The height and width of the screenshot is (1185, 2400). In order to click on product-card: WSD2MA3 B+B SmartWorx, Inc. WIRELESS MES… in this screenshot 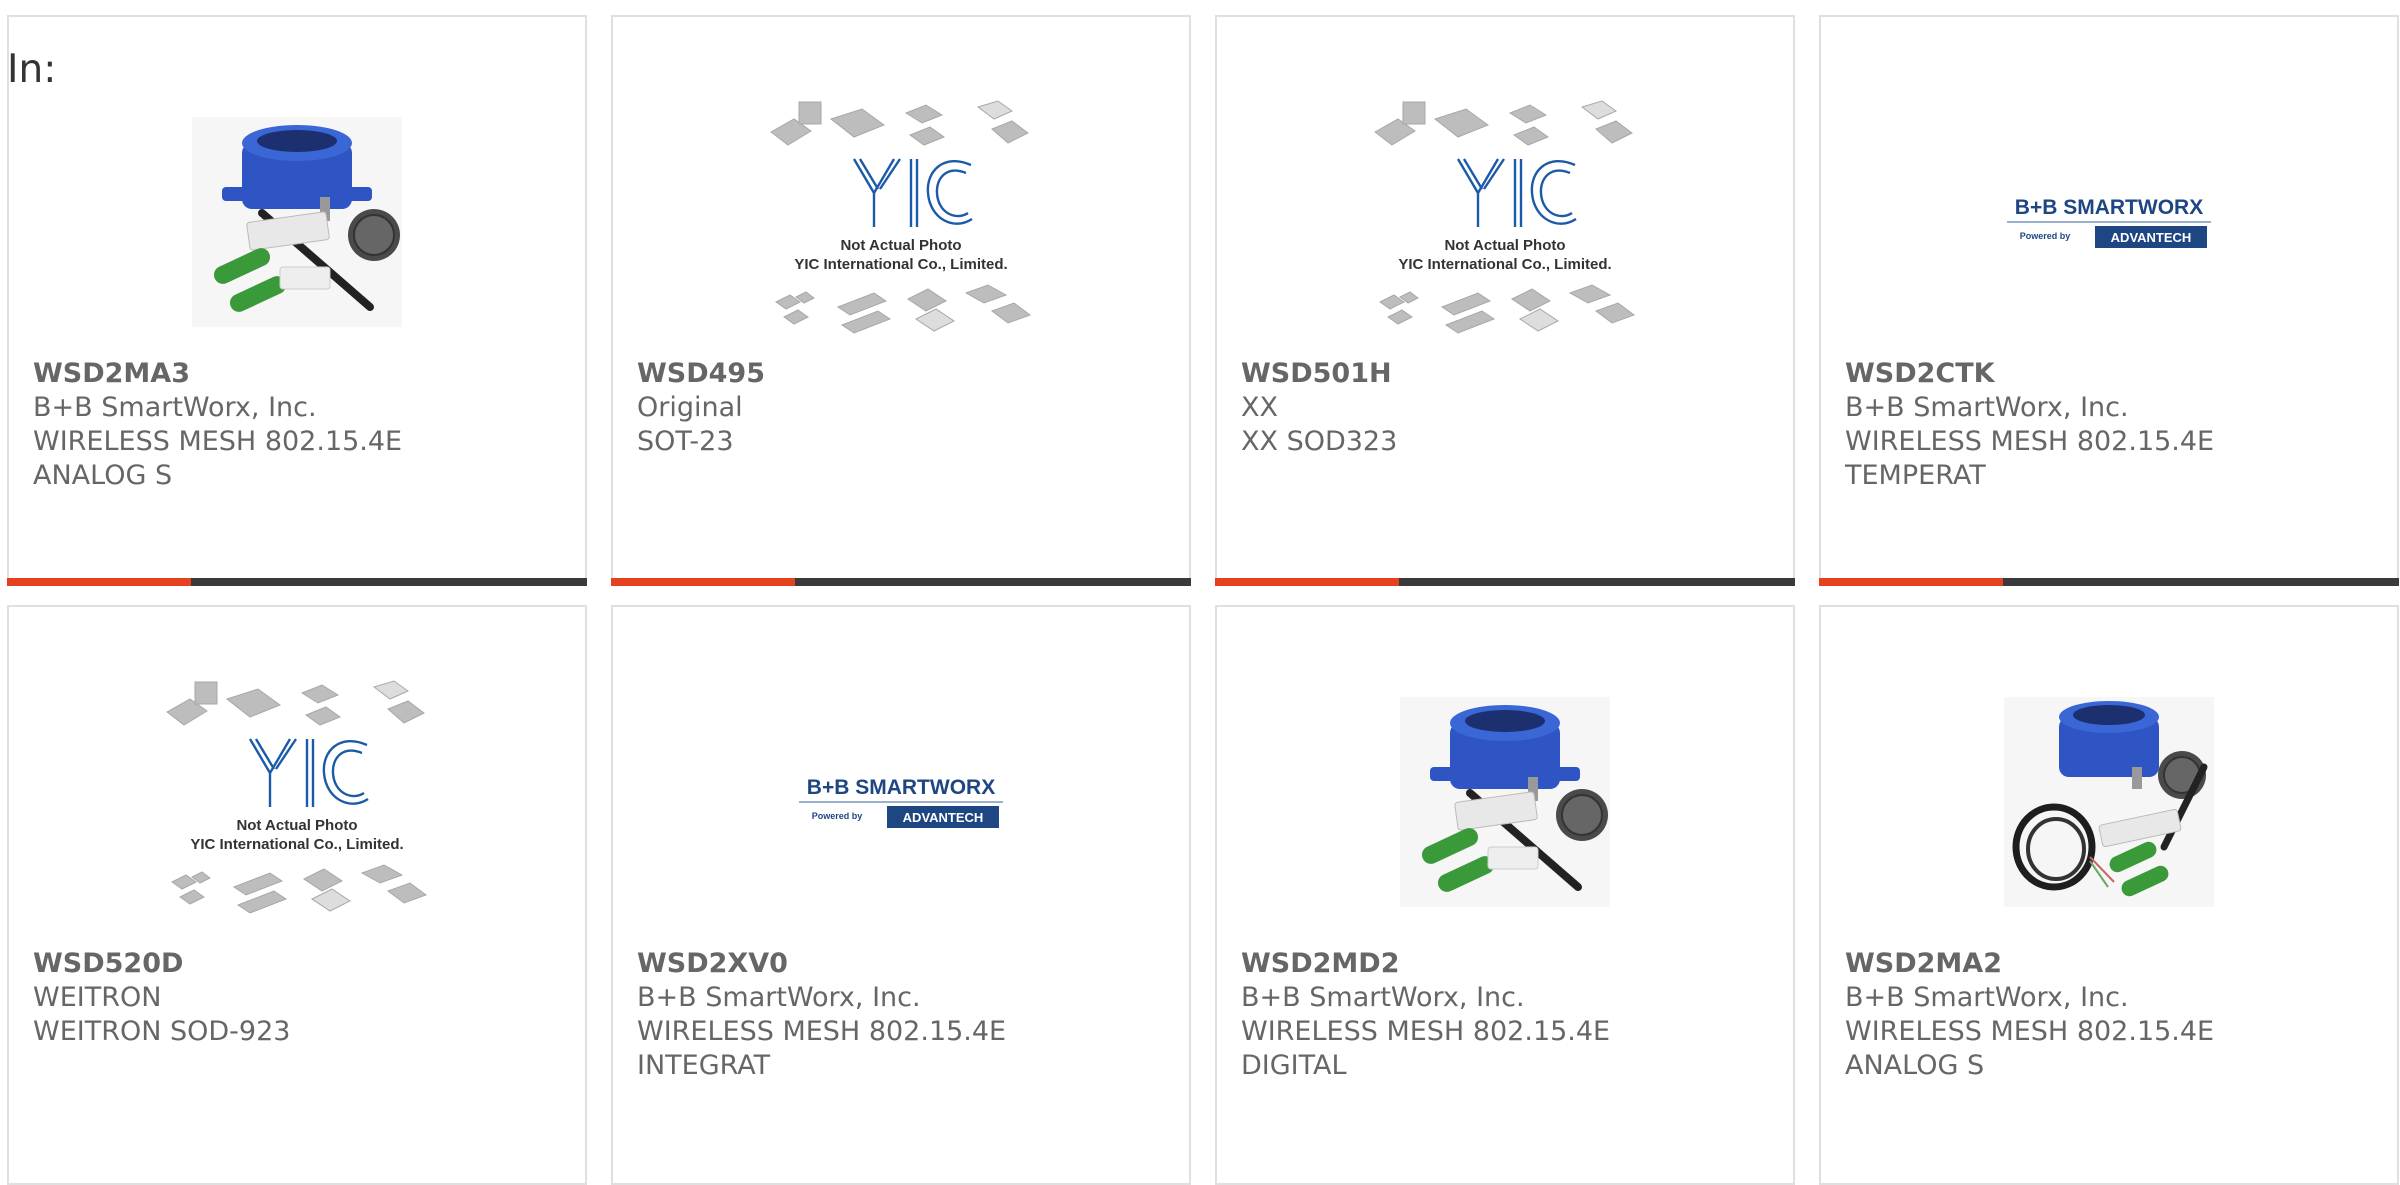, I will do `click(297, 300)`.